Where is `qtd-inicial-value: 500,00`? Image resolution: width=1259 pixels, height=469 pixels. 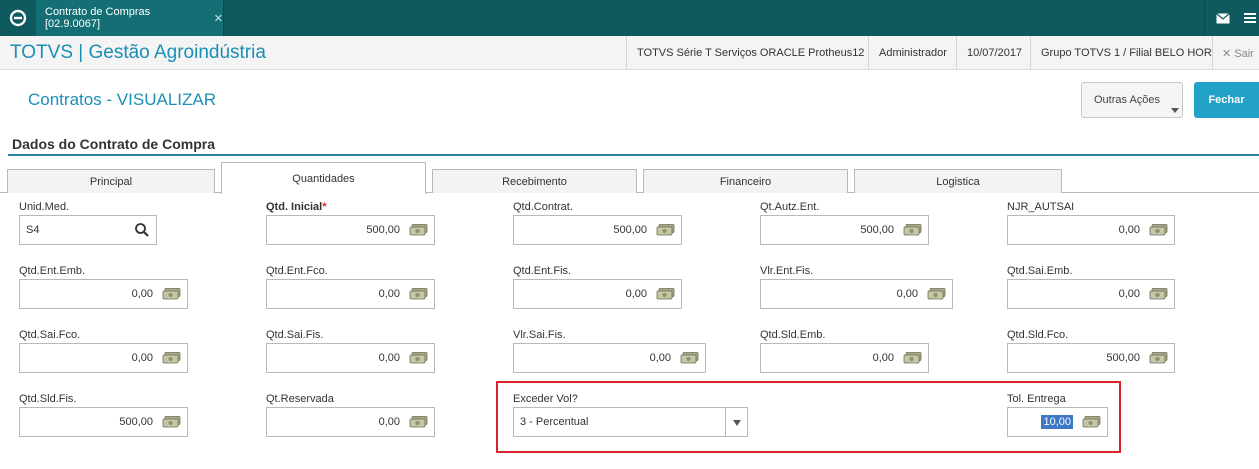
qtd-inicial-value: 500,00 is located at coordinates (383, 230).